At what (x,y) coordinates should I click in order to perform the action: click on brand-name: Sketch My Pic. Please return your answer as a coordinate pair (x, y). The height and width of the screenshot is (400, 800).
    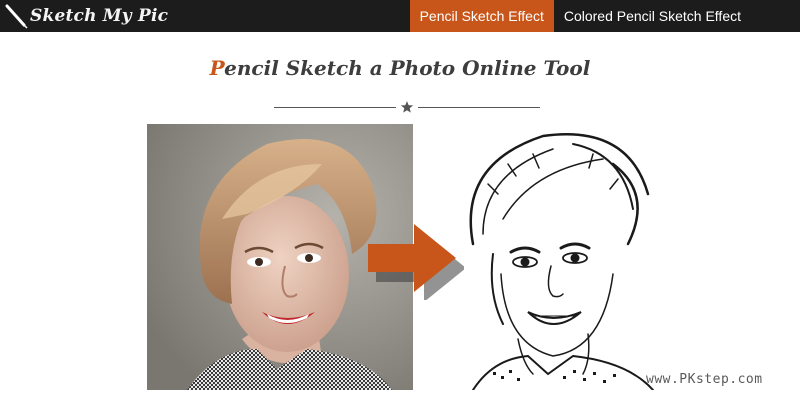
    Looking at the image, I should click on (99, 16).